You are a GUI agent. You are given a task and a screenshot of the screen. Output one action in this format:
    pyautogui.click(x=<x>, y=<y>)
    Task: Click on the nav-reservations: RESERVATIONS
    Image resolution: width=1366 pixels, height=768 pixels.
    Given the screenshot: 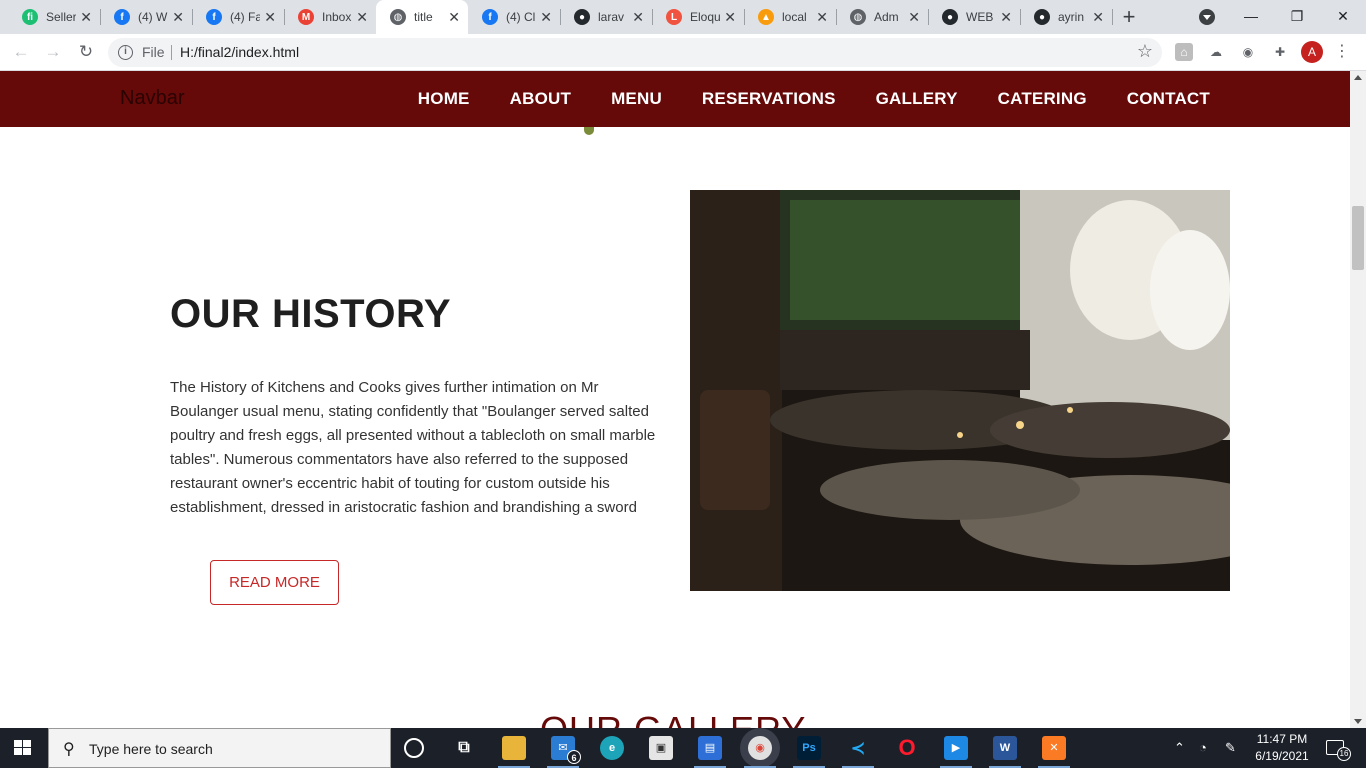 What is the action you would take?
    pyautogui.click(x=769, y=99)
    